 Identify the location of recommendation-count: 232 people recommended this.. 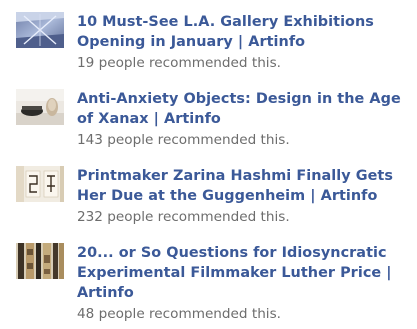
(183, 217).